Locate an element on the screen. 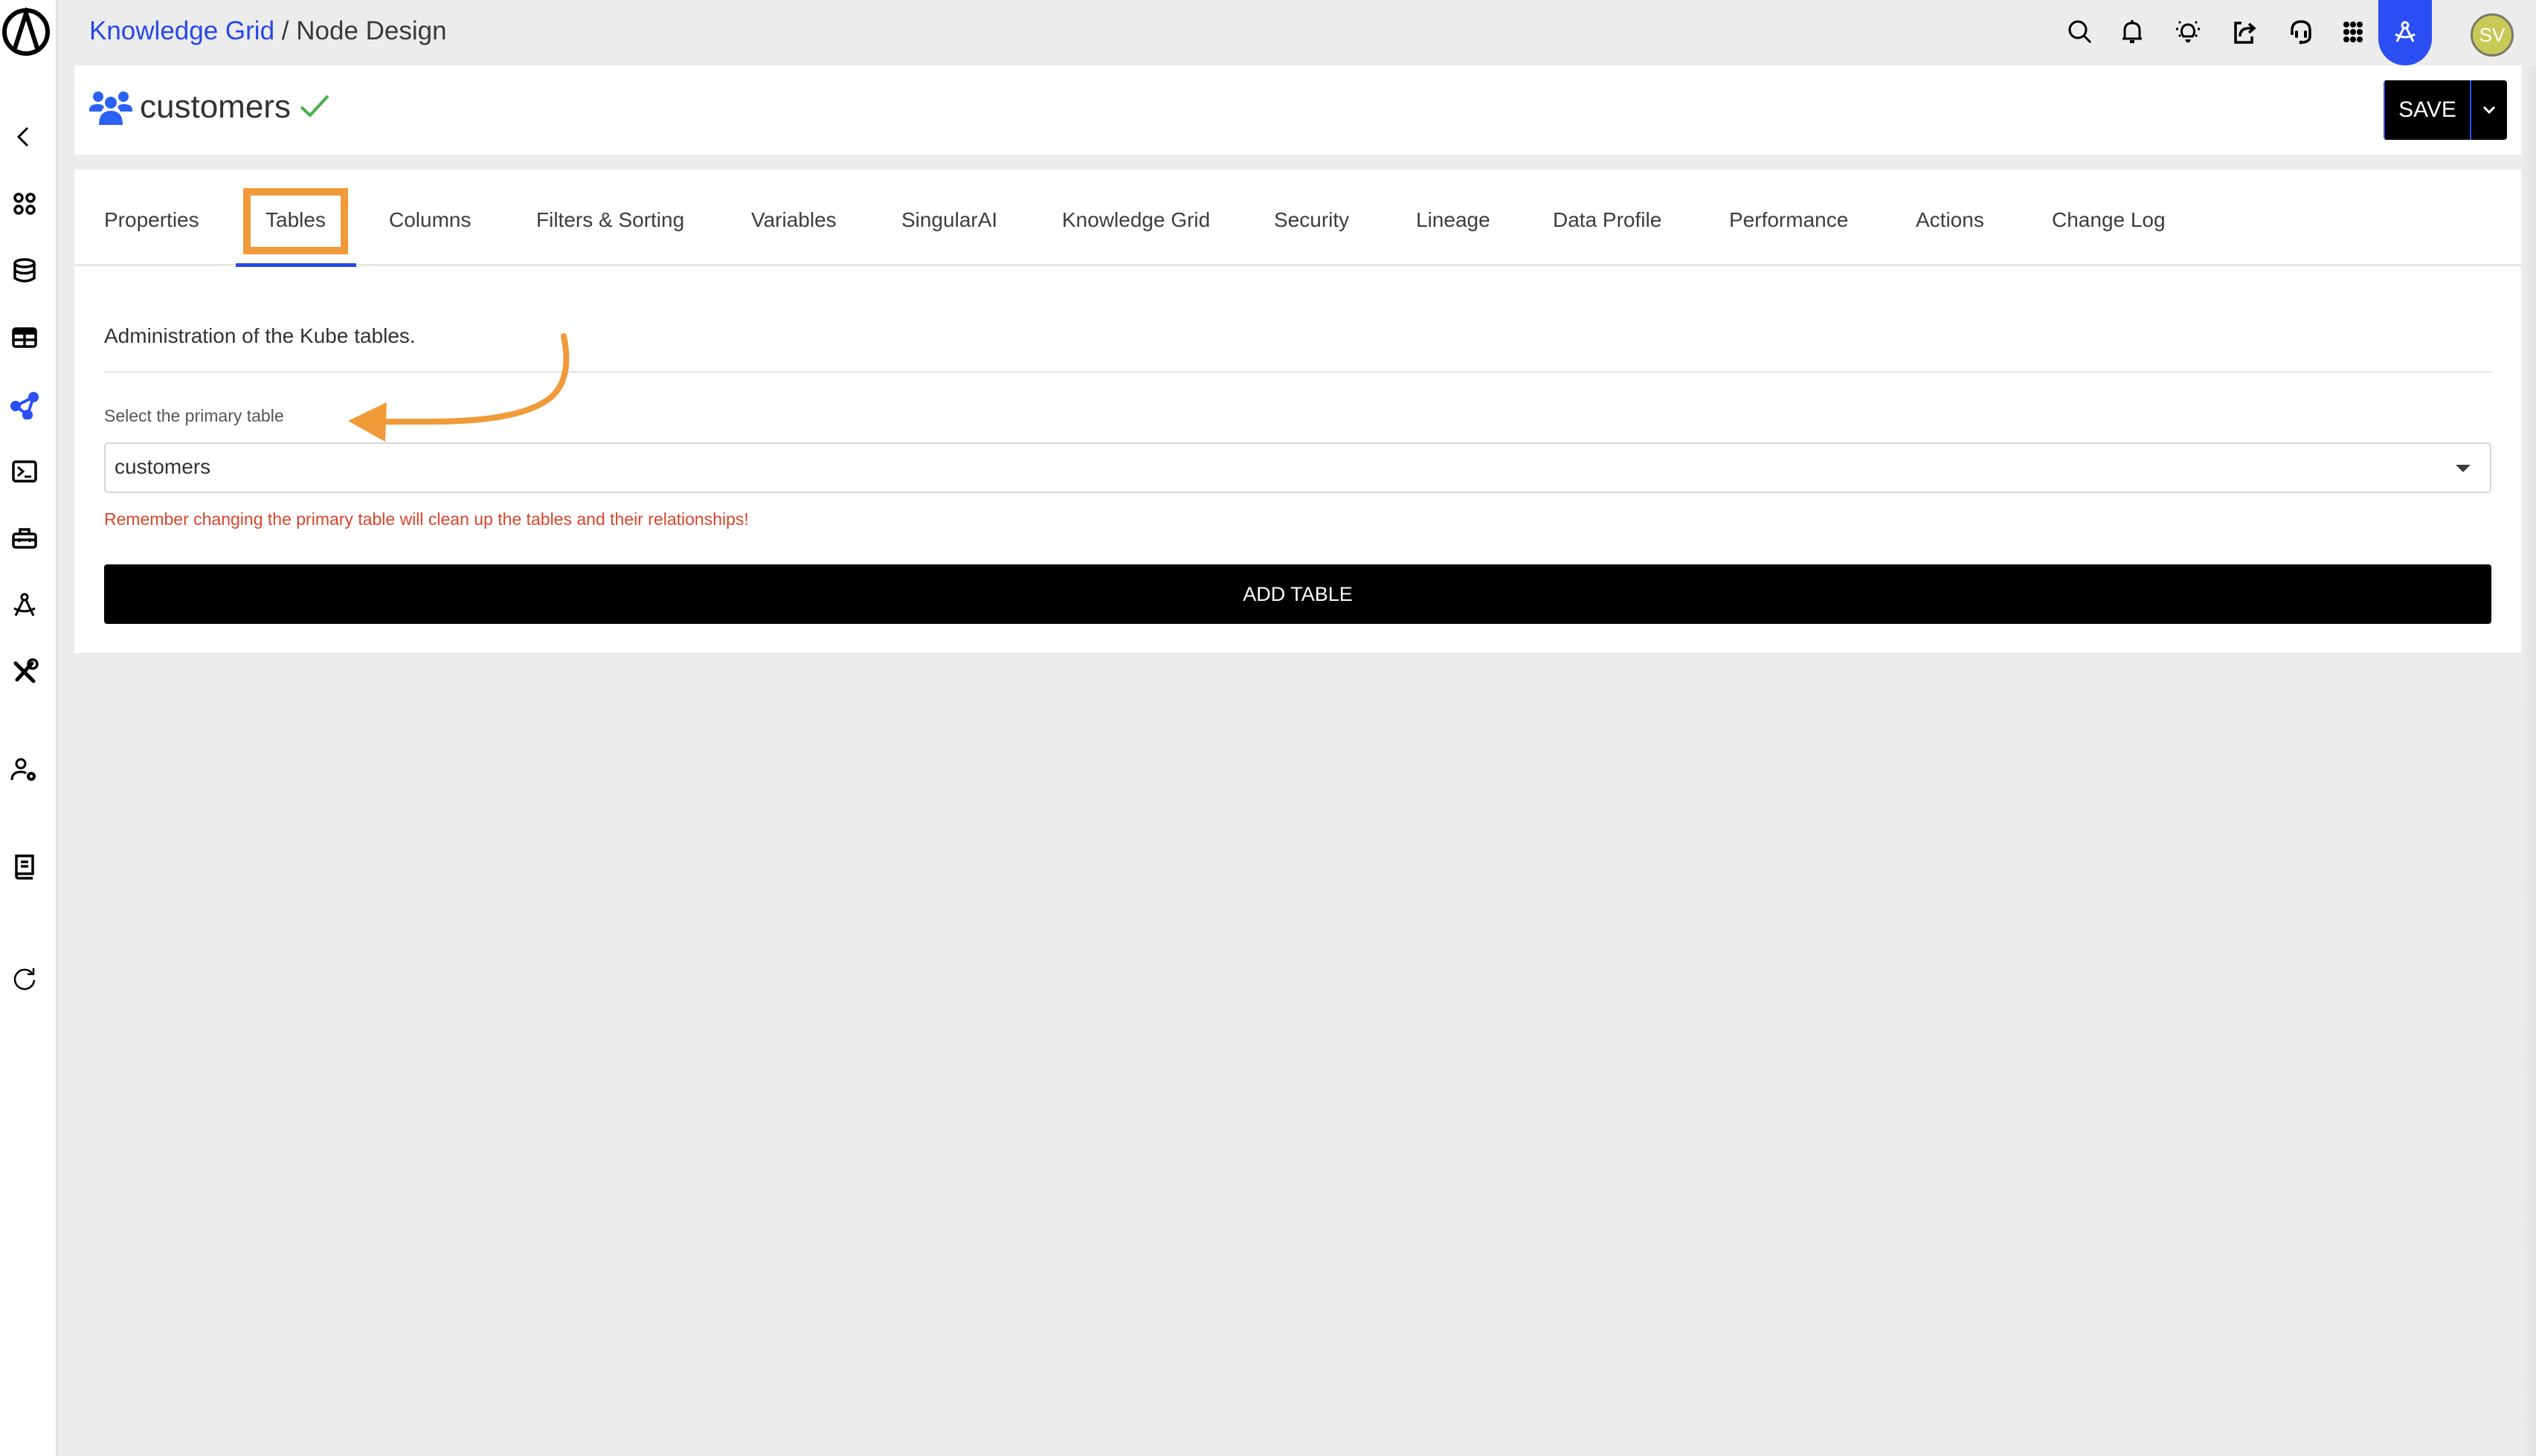  section-divider is located at coordinates (1297, 372).